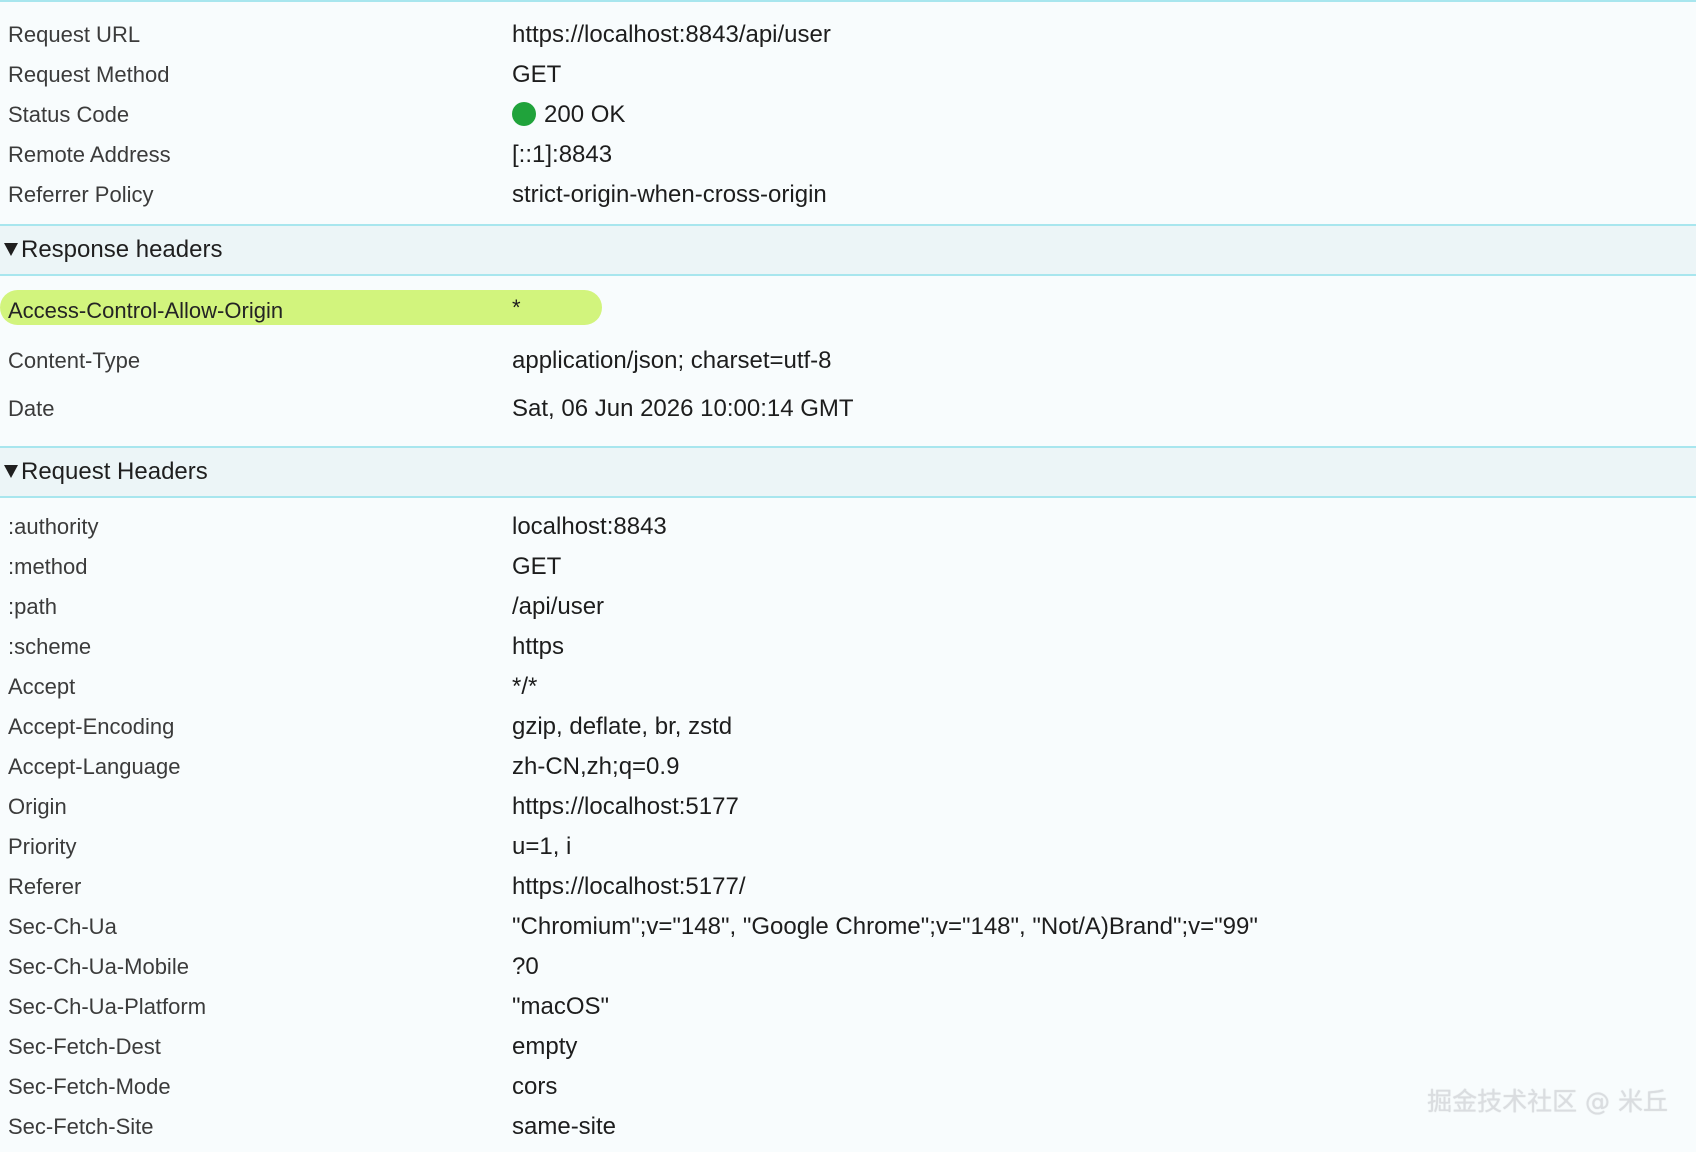 This screenshot has height=1152, width=1696. Describe the element at coordinates (32, 606) in the screenshot. I see `request-header-key: :path` at that location.